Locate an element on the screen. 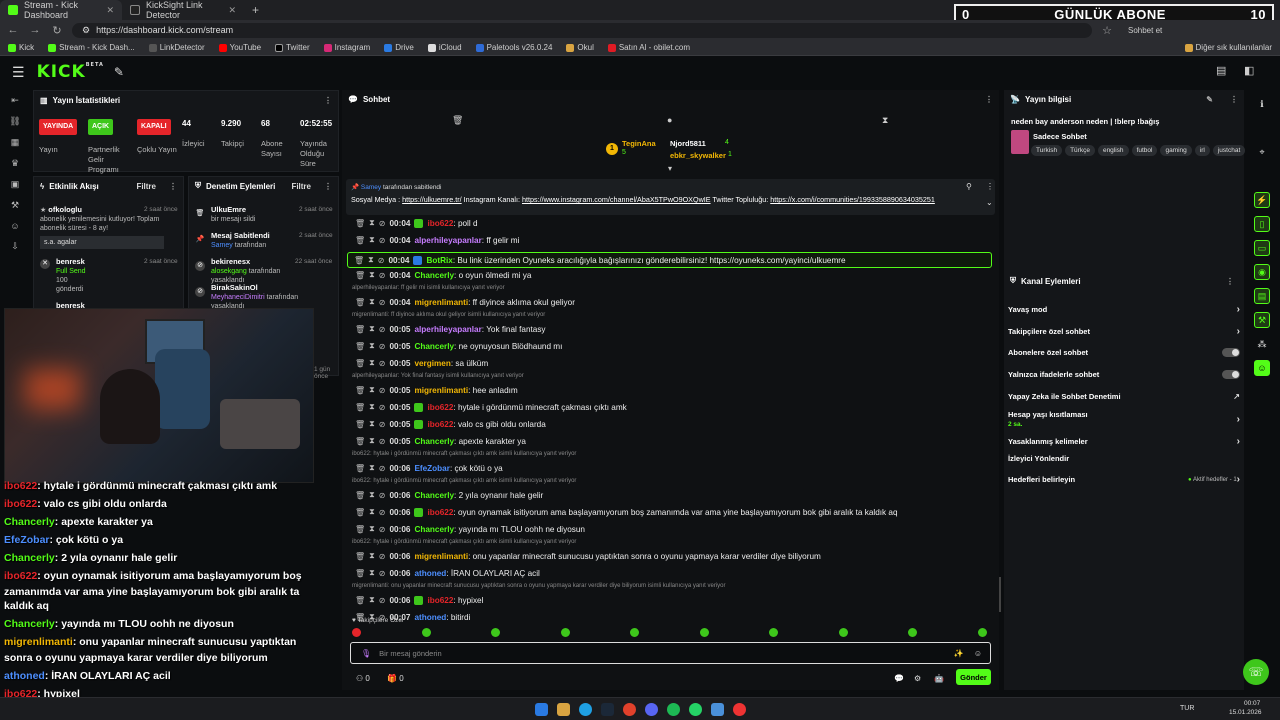 Image resolution: width=1280 pixels, height=720 pixels. chat-message: 🗑 ⧗ ⊘ 00:06 EfeZobar: çok kötü o ya is located at coordinates (429, 468).